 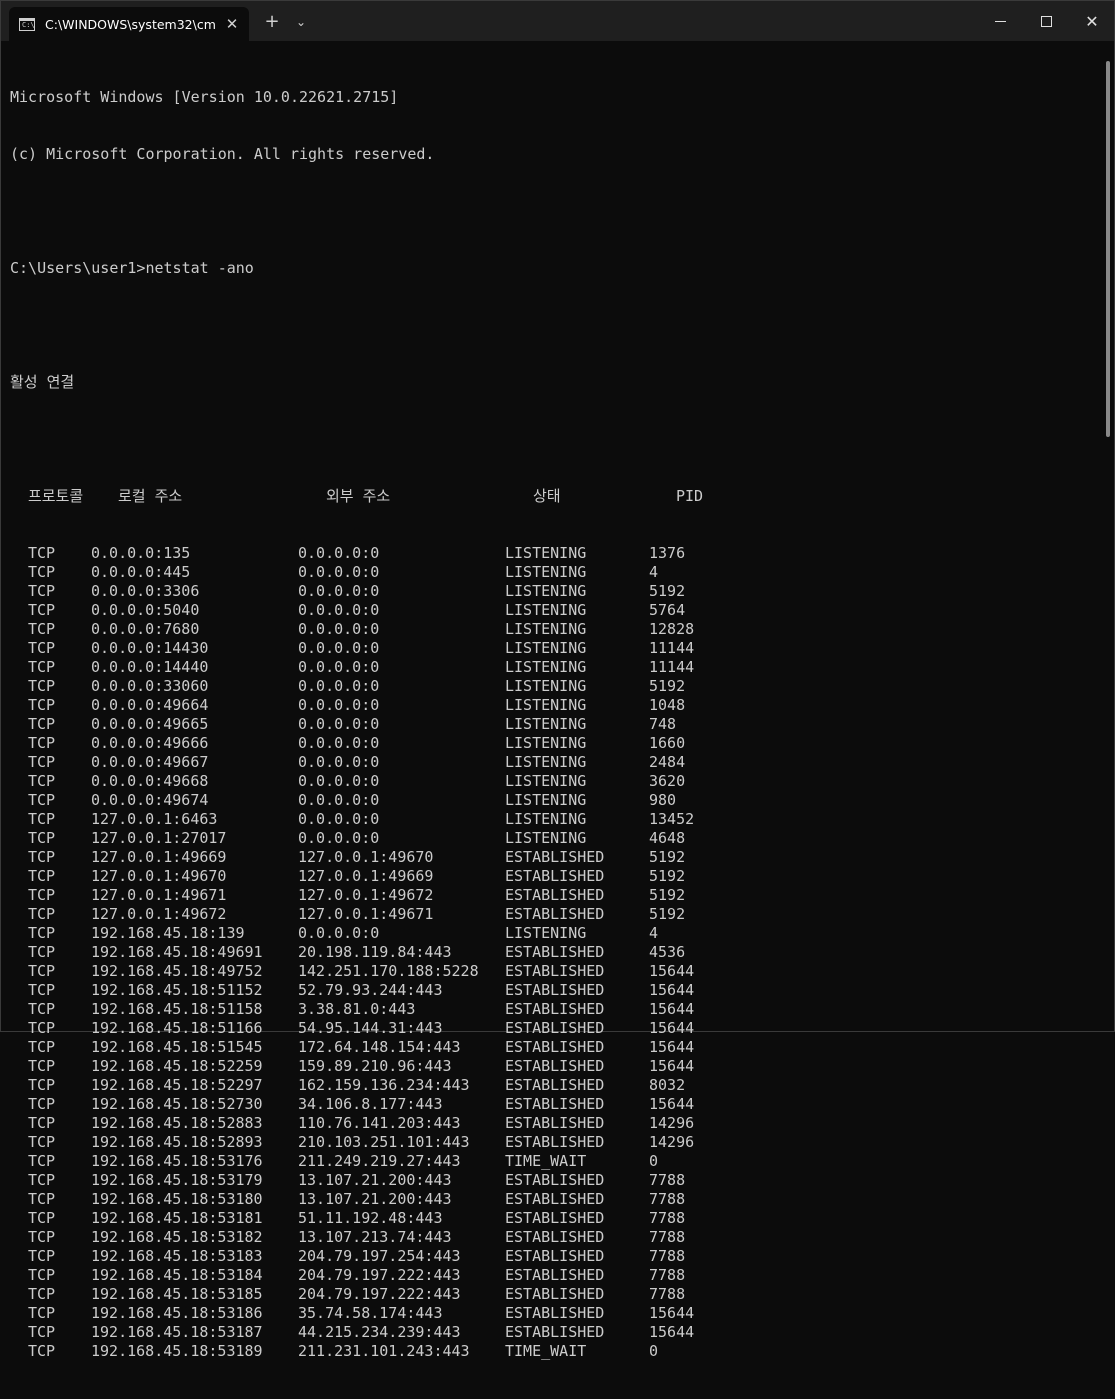 I want to click on minimize-icon, so click(x=1000, y=21).